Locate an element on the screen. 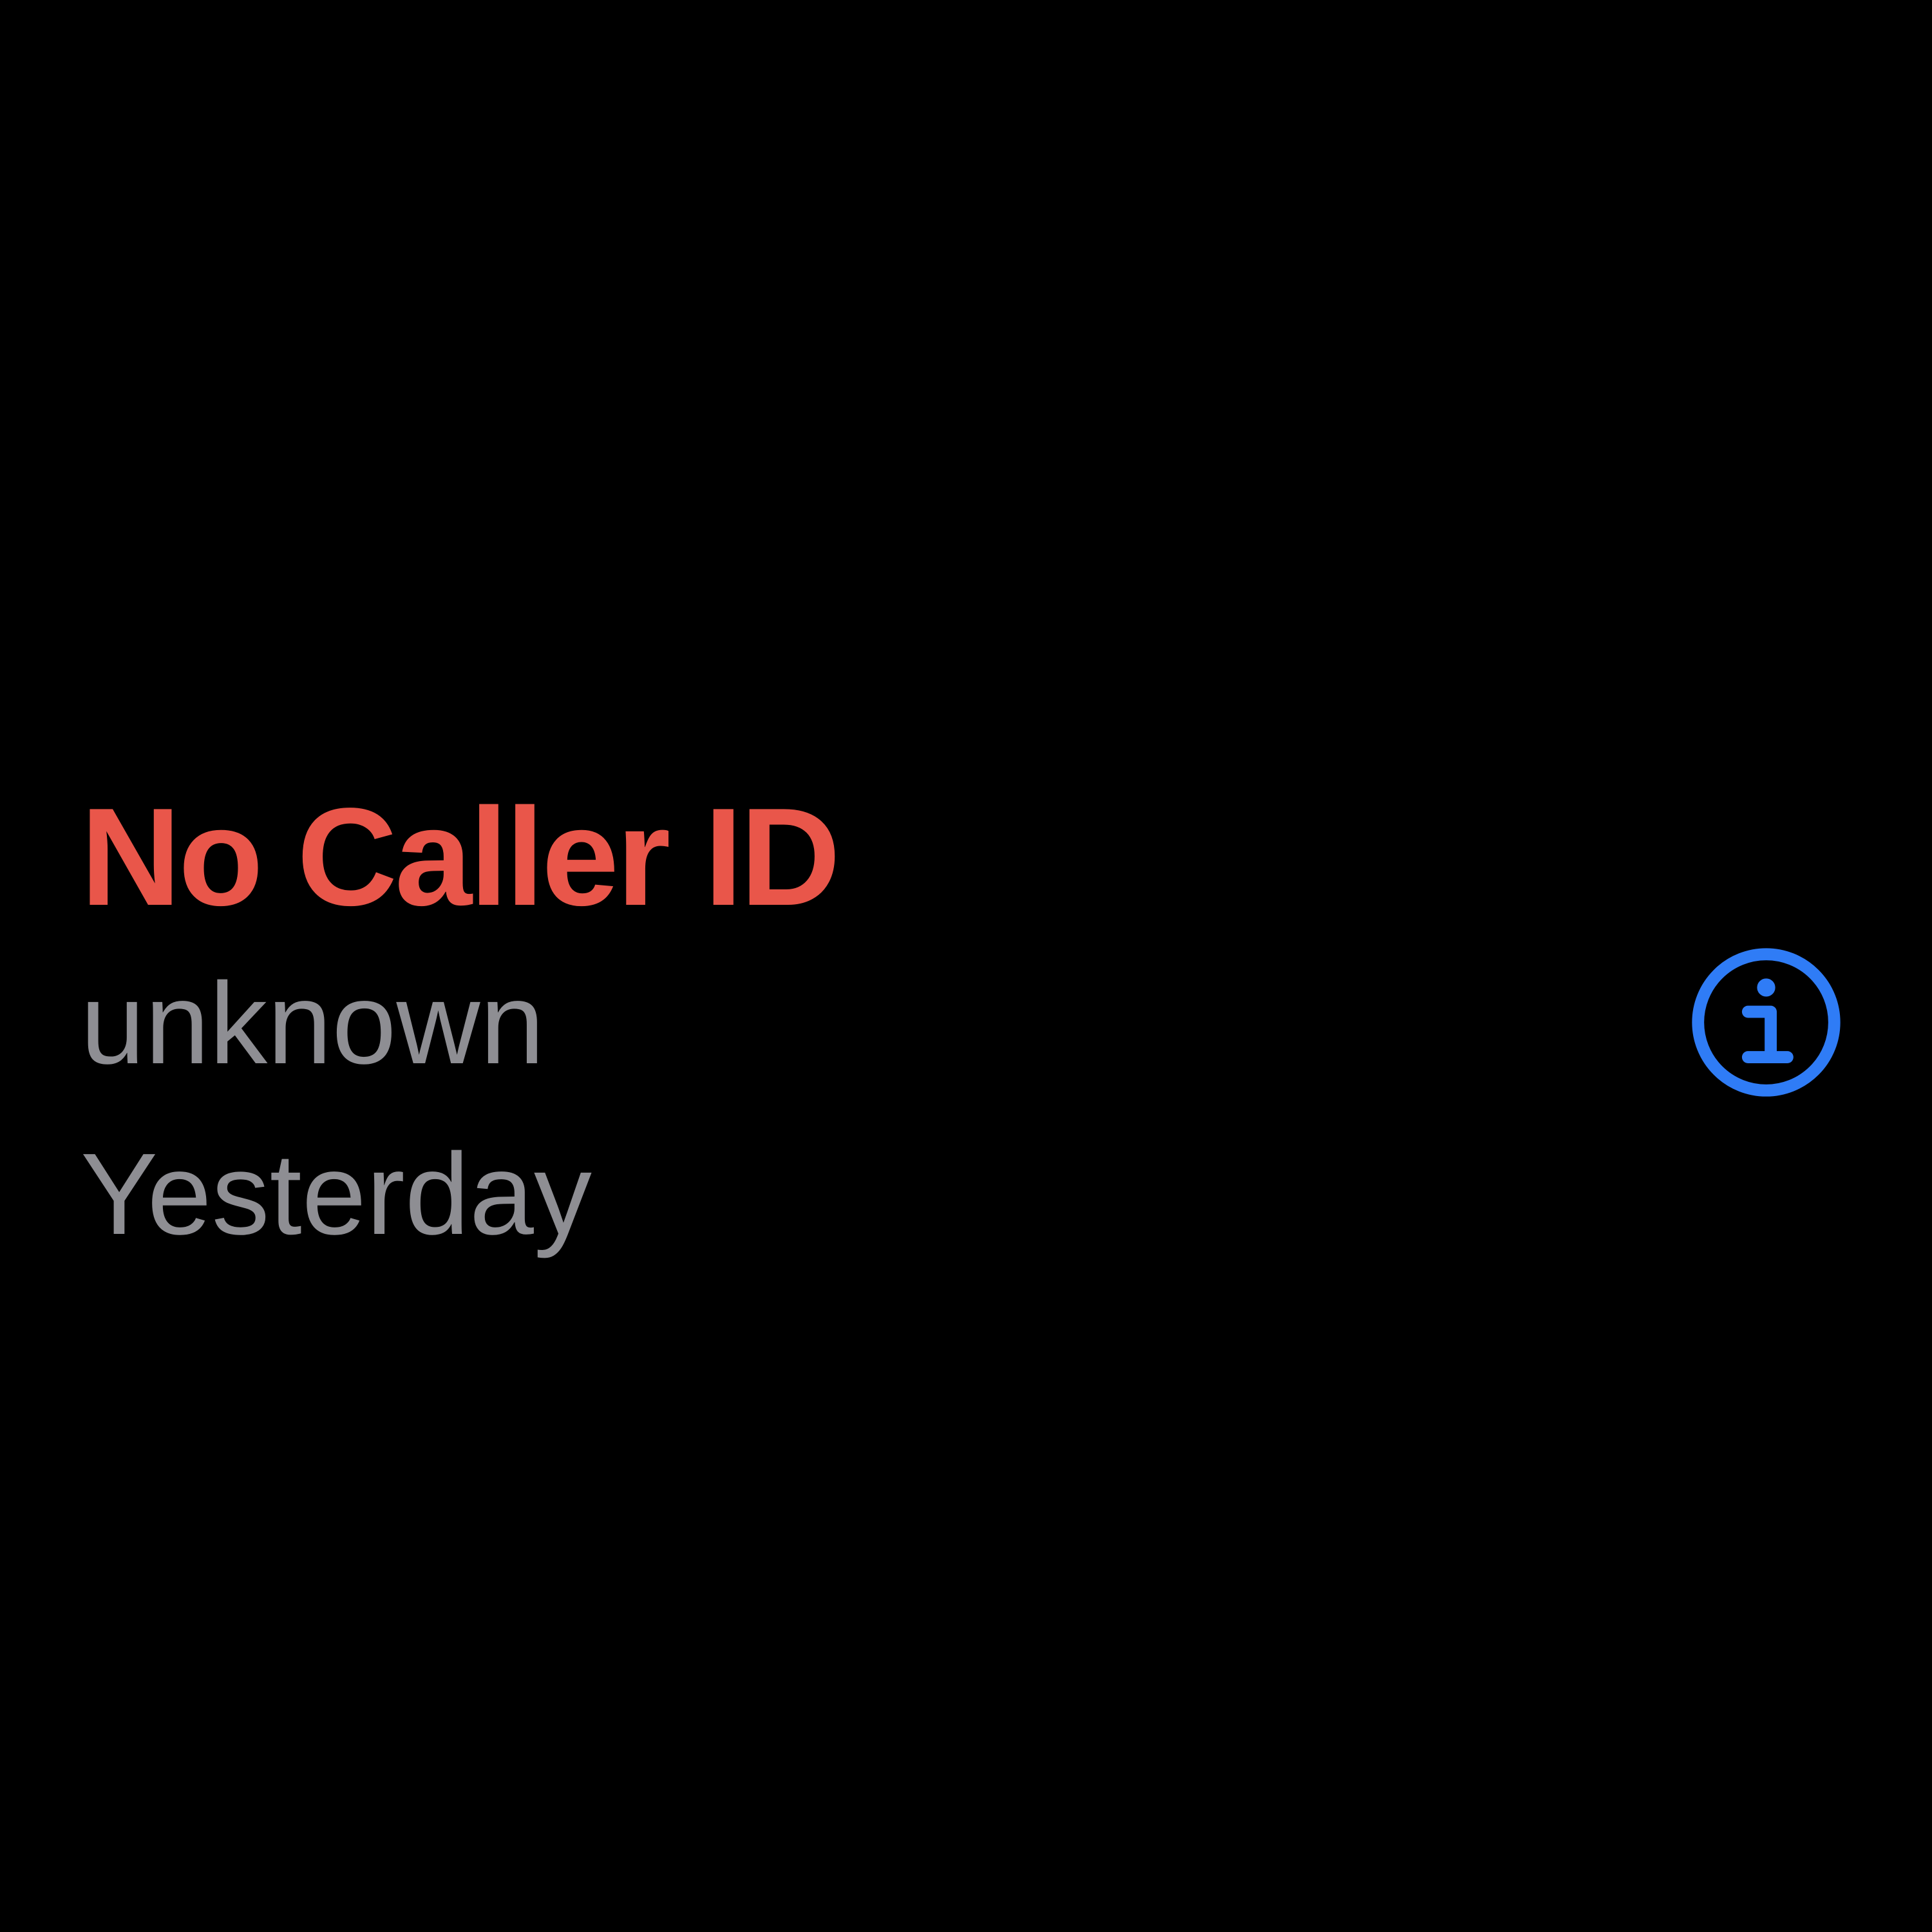 The height and width of the screenshot is (1932, 1932). info-circle-icon is located at coordinates (1766, 1022).